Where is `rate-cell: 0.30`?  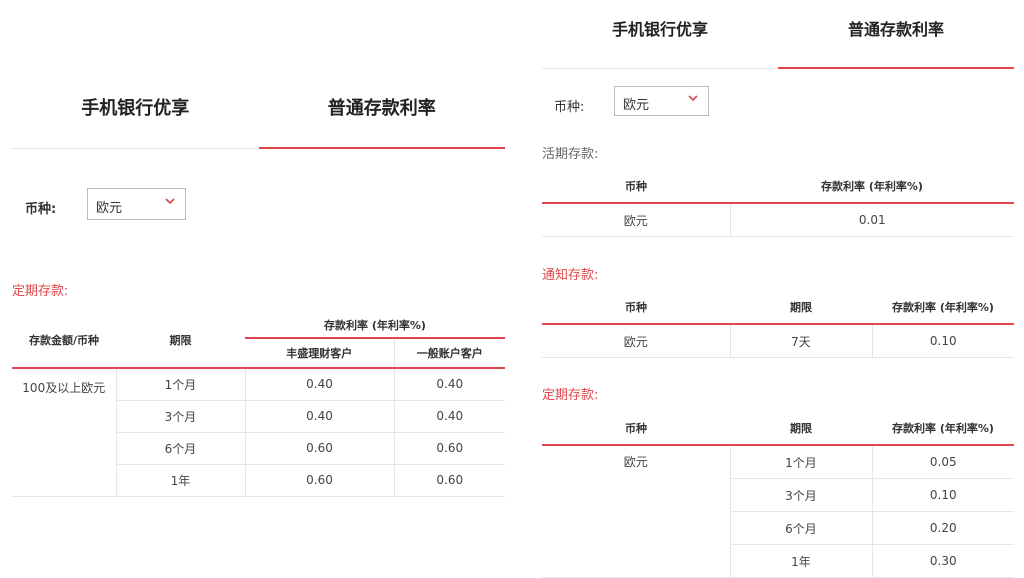
rate-cell: 0.30 is located at coordinates (942, 561).